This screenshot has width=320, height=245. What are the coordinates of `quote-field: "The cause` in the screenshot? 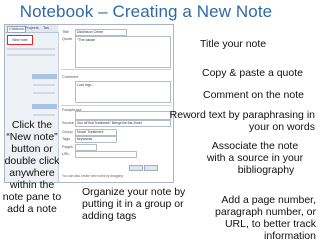 It's located at (123, 52).